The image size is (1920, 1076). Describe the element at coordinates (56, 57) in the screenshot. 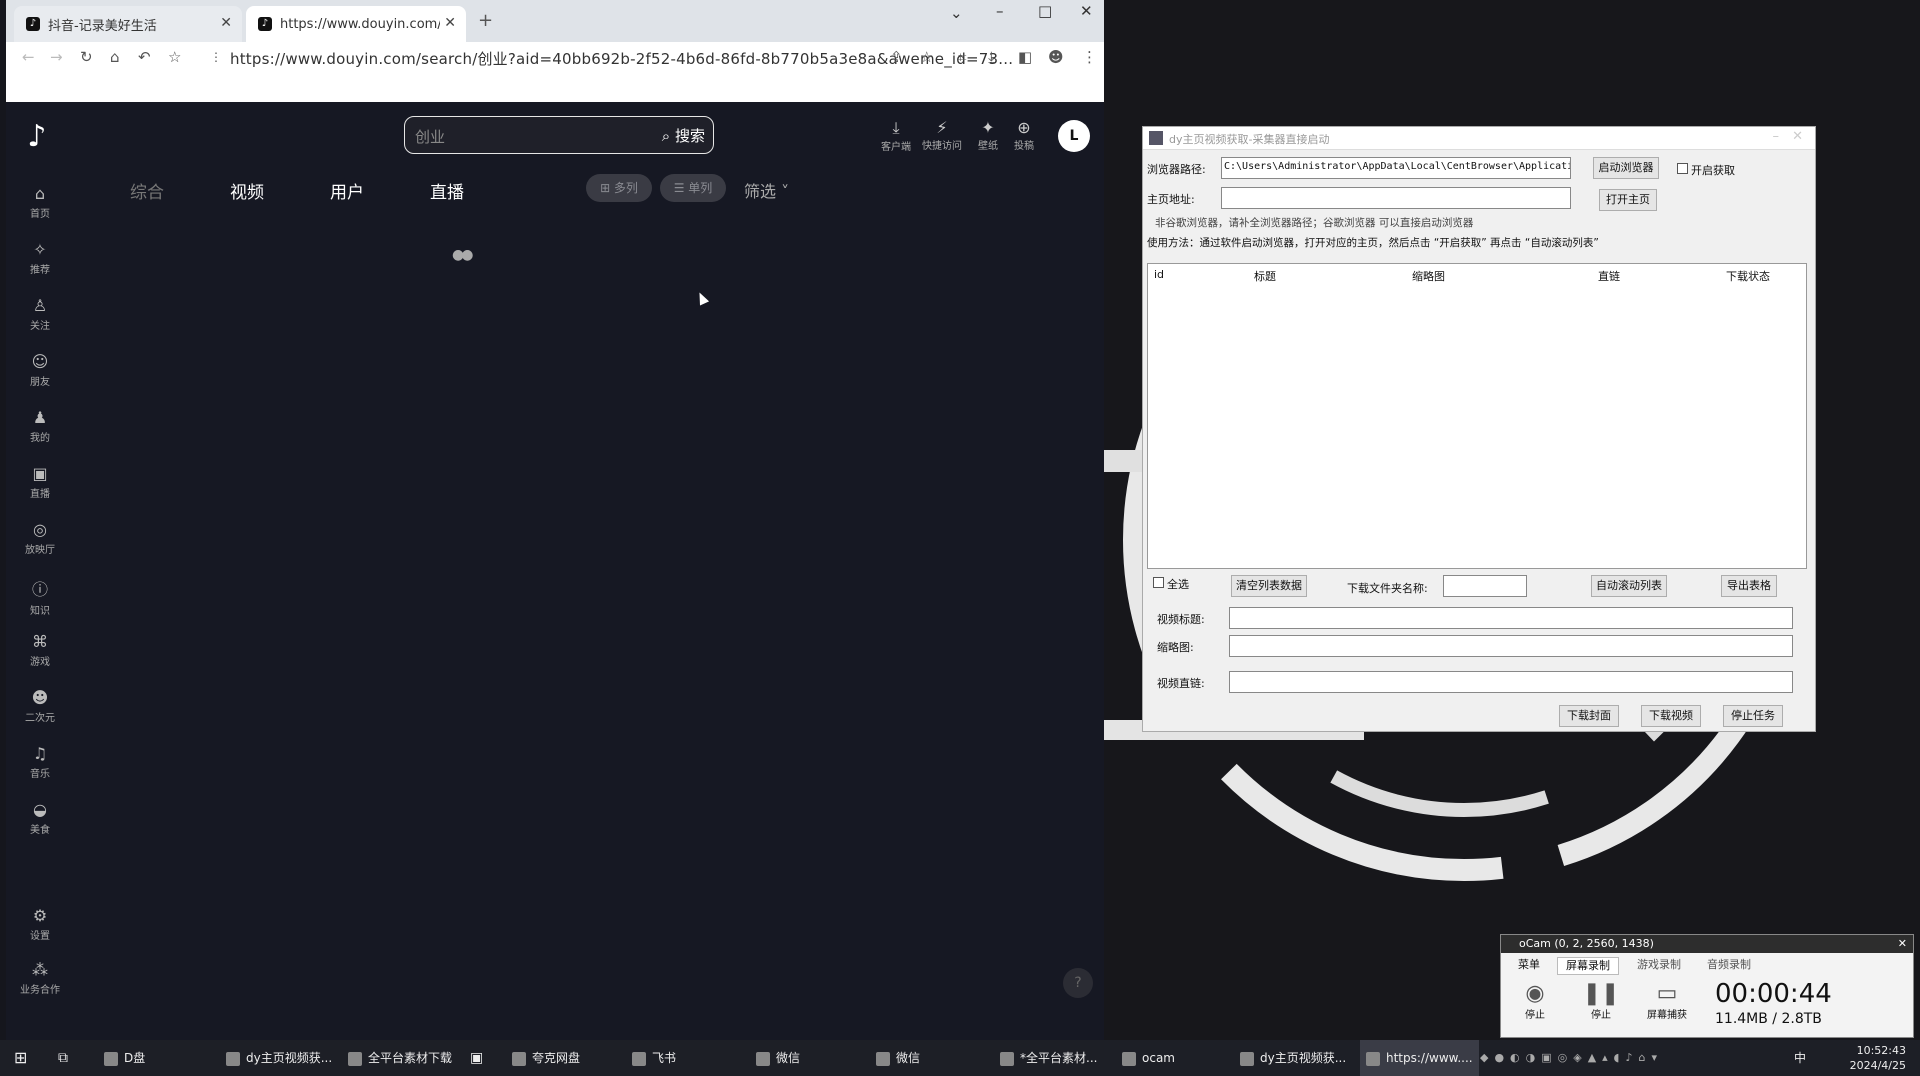

I see `forward-icon: →` at that location.